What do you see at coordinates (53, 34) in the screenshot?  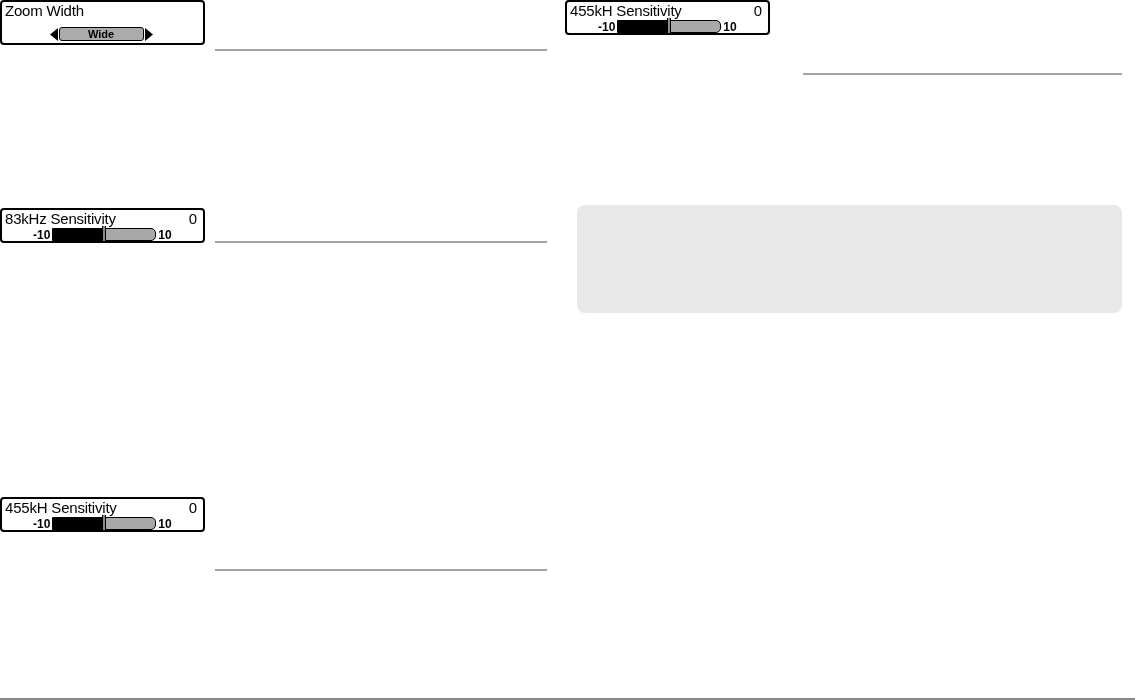 I see `left-arrow-icon` at bounding box center [53, 34].